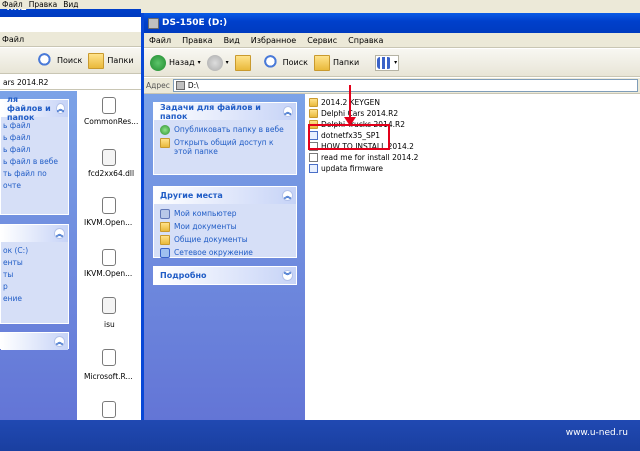 The image size is (640, 451). What do you see at coordinates (34, 185) in the screenshot?
I see `back-task-link: очте` at bounding box center [34, 185].